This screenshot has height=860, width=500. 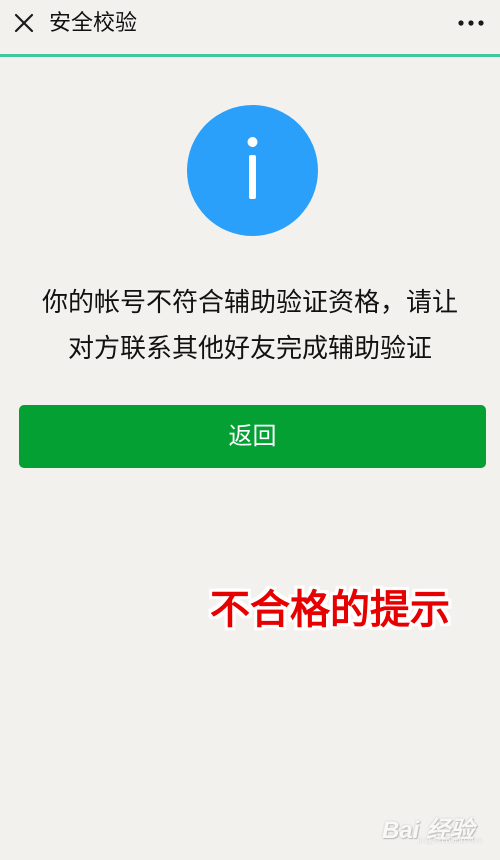 What do you see at coordinates (252, 170) in the screenshot?
I see `info-icon` at bounding box center [252, 170].